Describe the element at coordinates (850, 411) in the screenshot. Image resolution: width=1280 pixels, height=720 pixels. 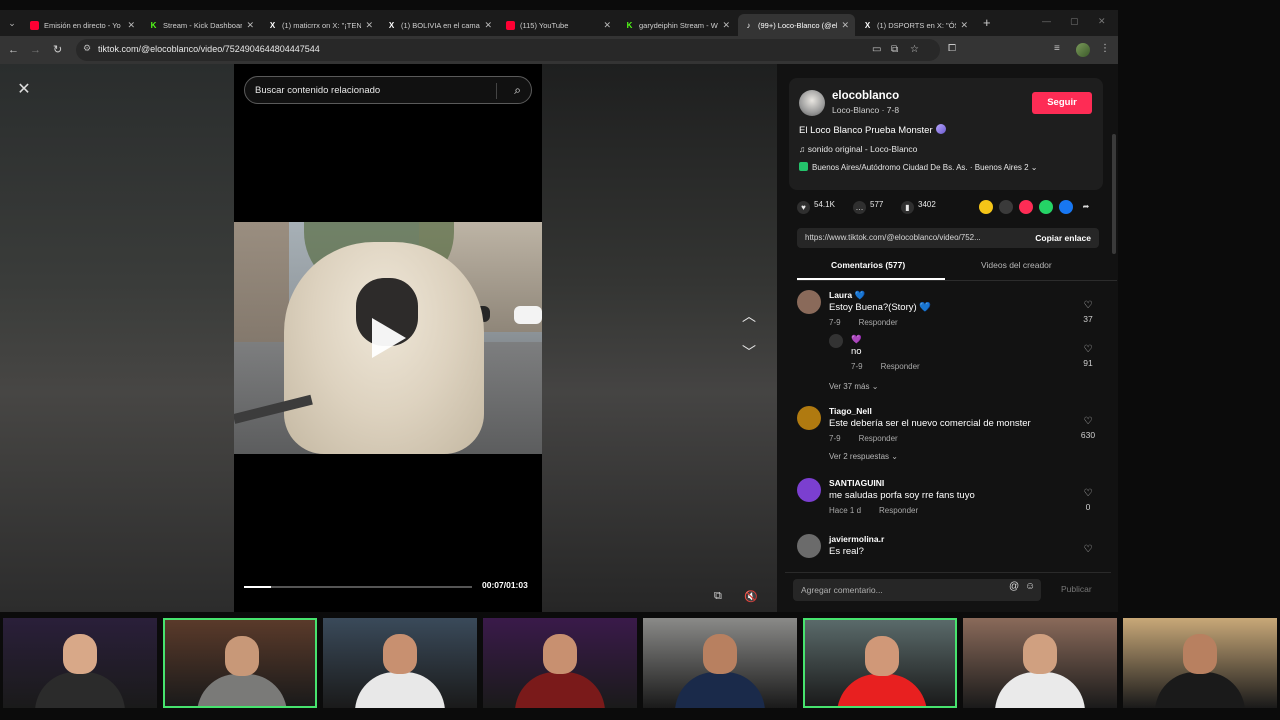
I see `comment-username: Tiago_Nell` at that location.